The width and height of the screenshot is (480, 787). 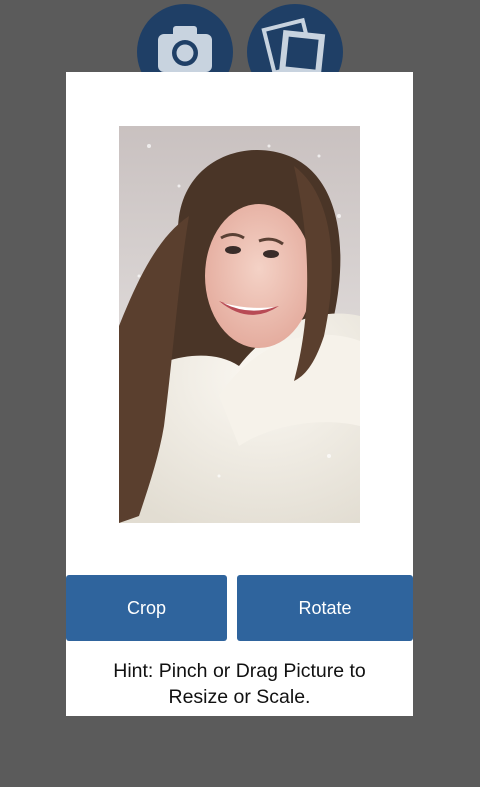 I want to click on hint-line-2: Resize or Scale., so click(x=239, y=697).